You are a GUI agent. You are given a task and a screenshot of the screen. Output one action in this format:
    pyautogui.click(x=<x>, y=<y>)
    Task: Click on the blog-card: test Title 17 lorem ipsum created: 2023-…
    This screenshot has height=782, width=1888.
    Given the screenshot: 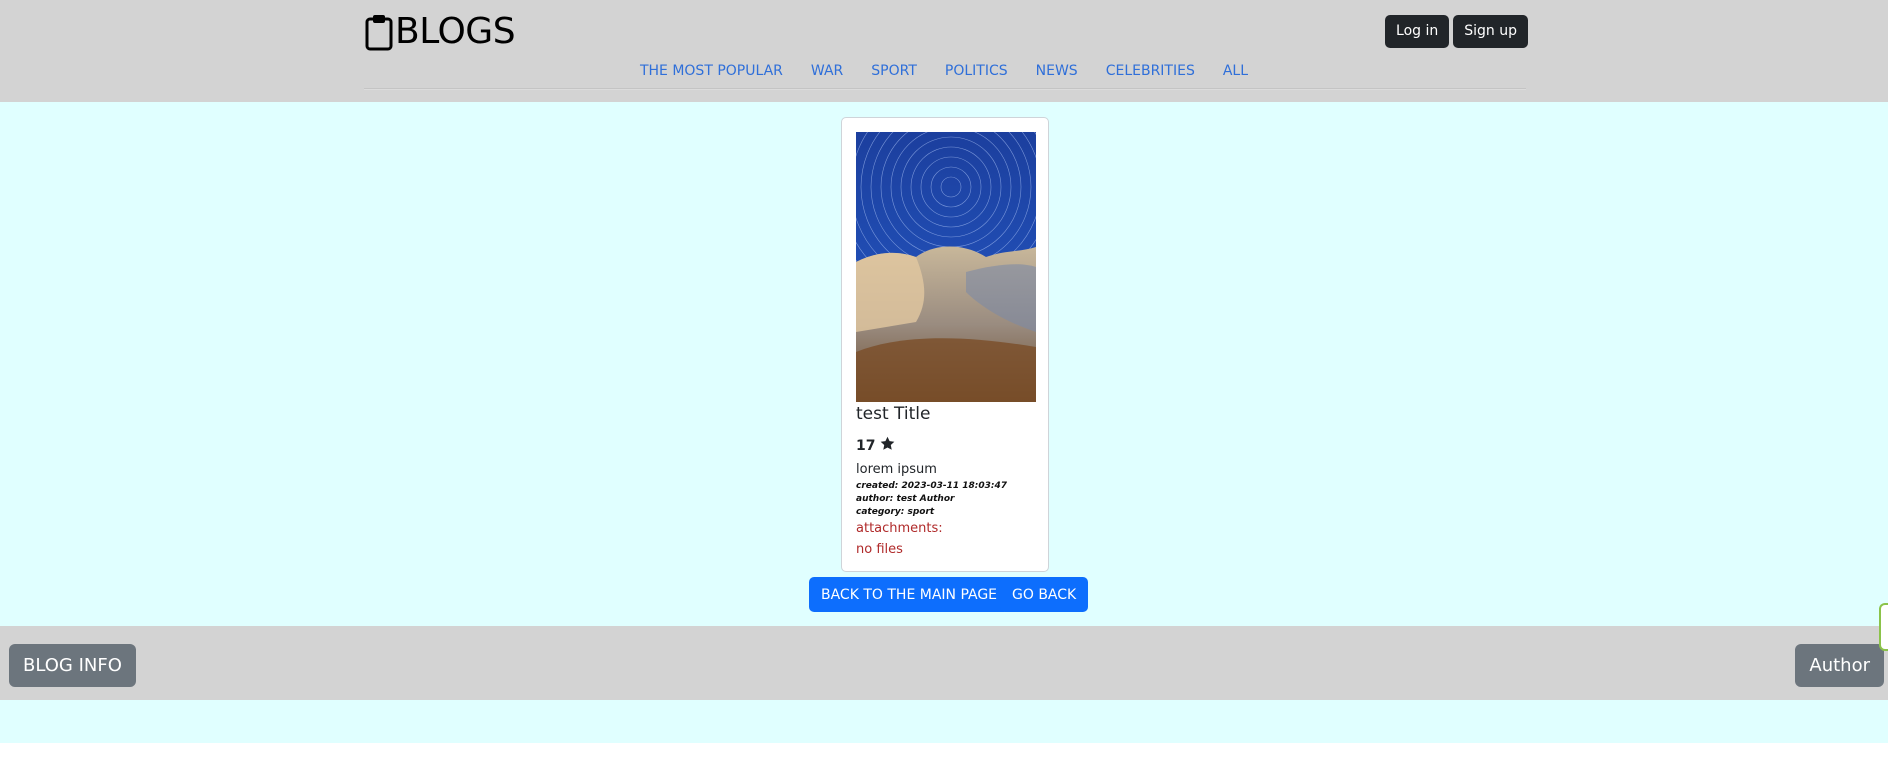 What is the action you would take?
    pyautogui.click(x=945, y=344)
    